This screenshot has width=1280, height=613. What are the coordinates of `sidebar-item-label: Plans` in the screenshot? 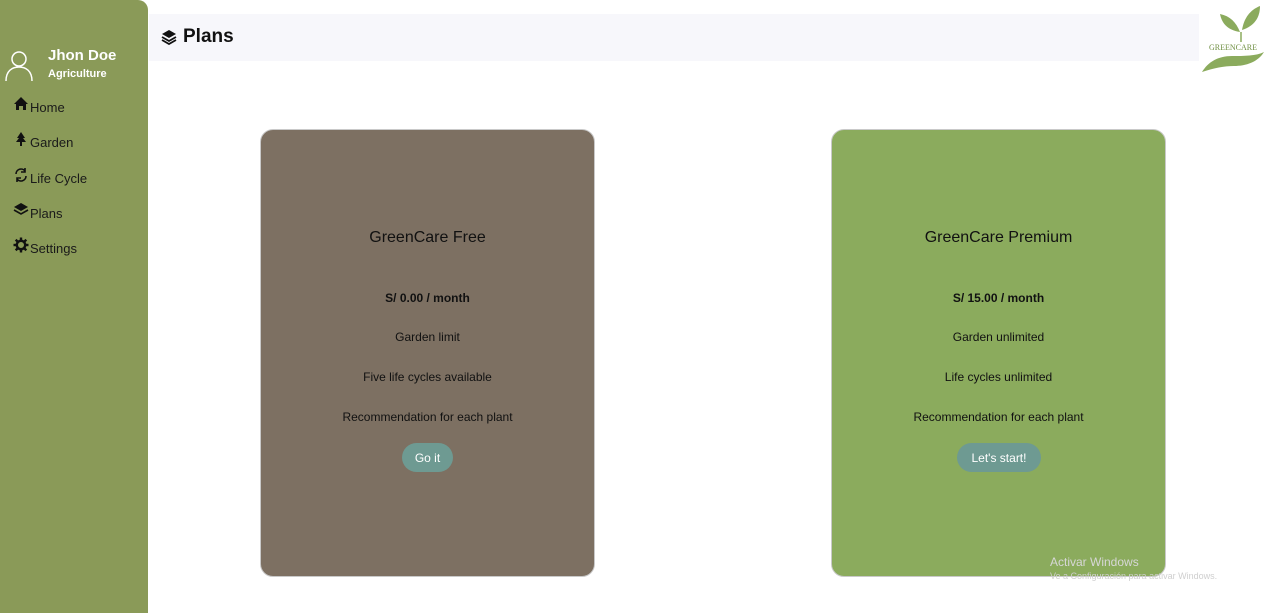 It's located at (46, 213).